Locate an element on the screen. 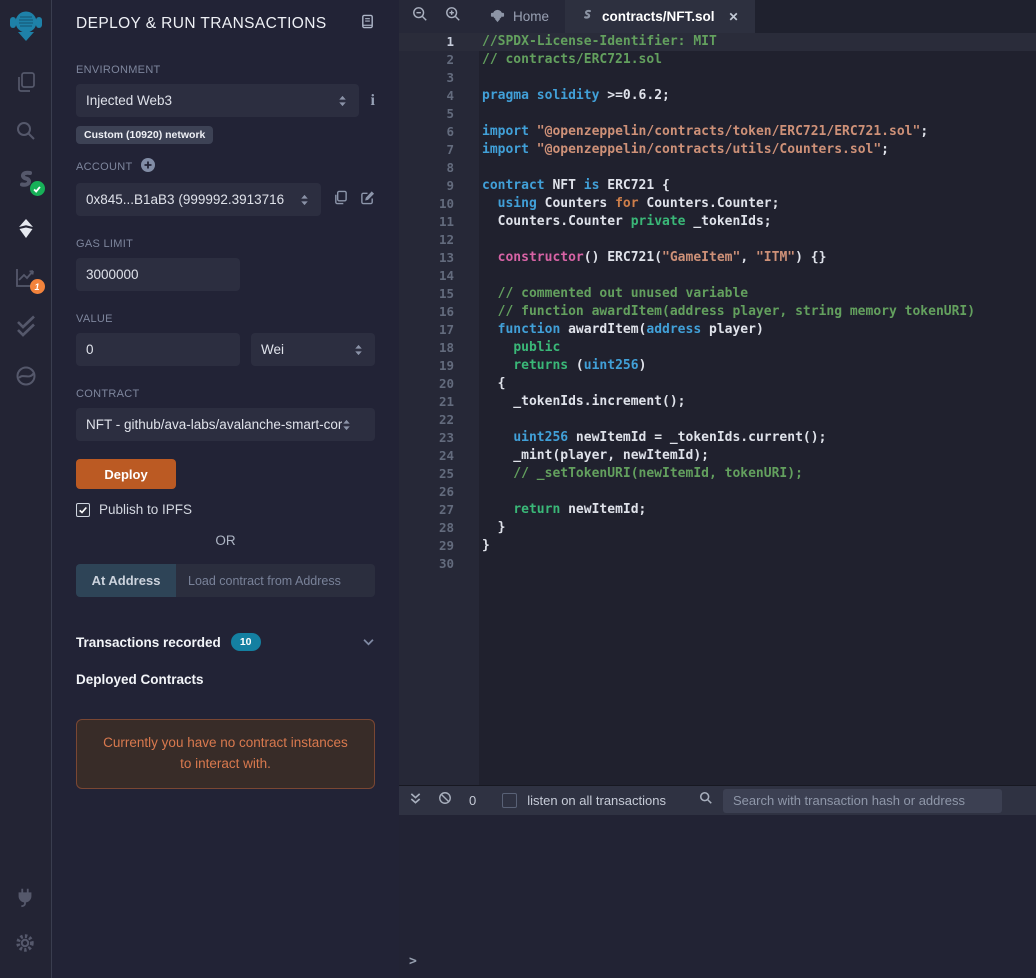  remix-logo is located at coordinates (26, 26).